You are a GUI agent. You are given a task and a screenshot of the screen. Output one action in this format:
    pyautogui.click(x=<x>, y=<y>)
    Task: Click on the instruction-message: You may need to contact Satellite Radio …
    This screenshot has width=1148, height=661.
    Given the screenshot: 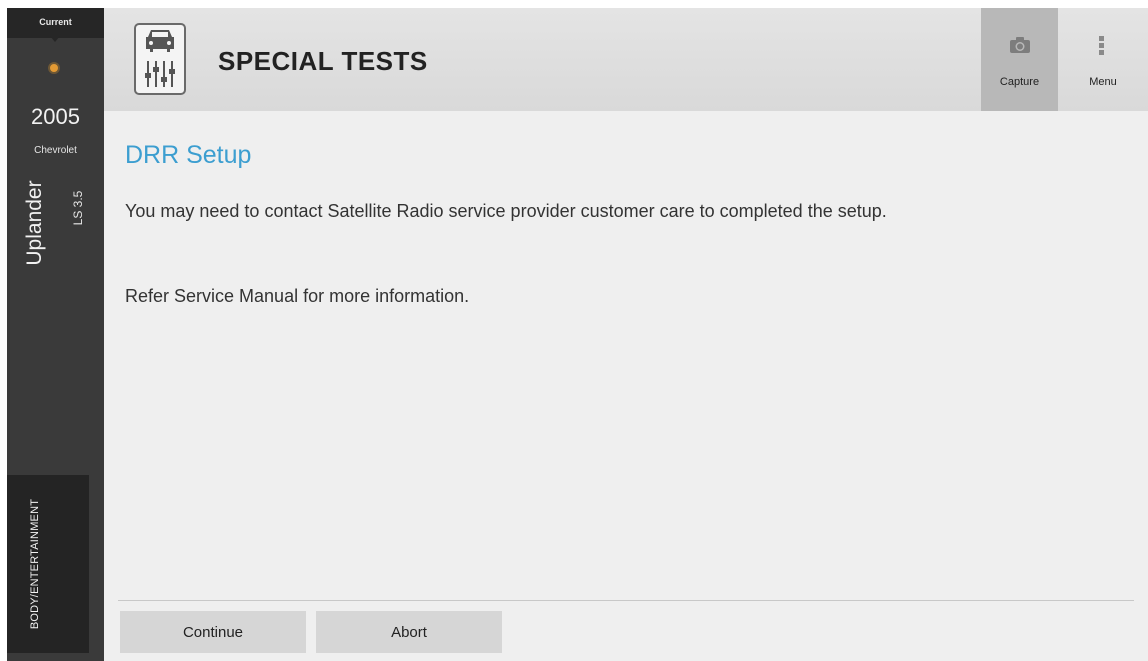 What is the action you would take?
    pyautogui.click(x=506, y=211)
    